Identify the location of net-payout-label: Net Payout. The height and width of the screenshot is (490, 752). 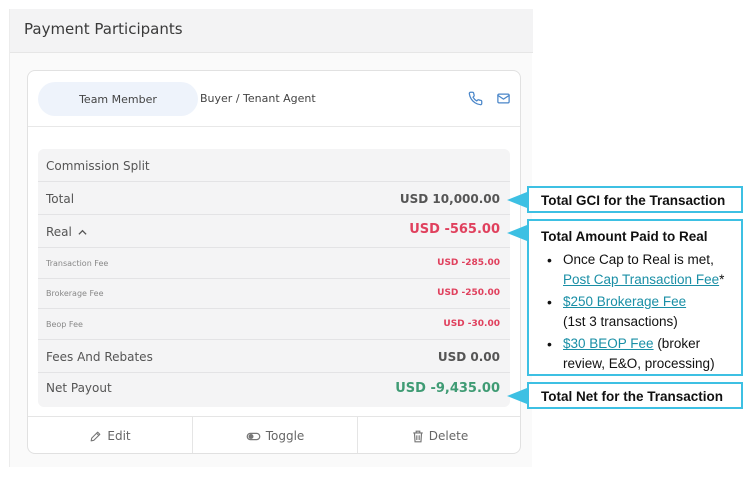
(79, 388).